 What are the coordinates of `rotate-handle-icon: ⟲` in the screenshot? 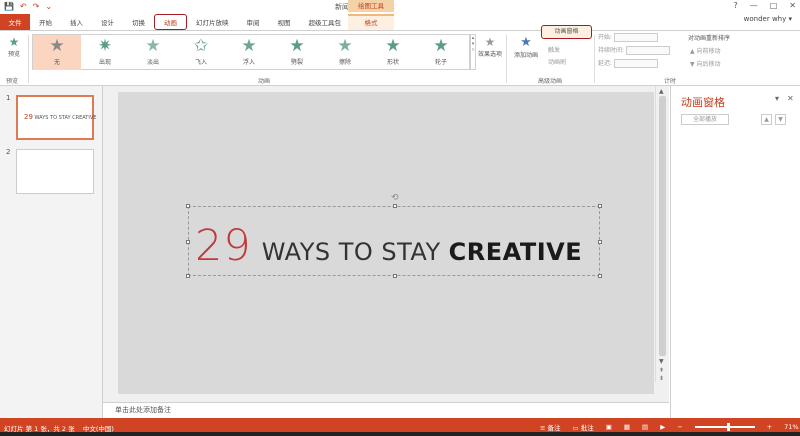 It's located at (395, 198).